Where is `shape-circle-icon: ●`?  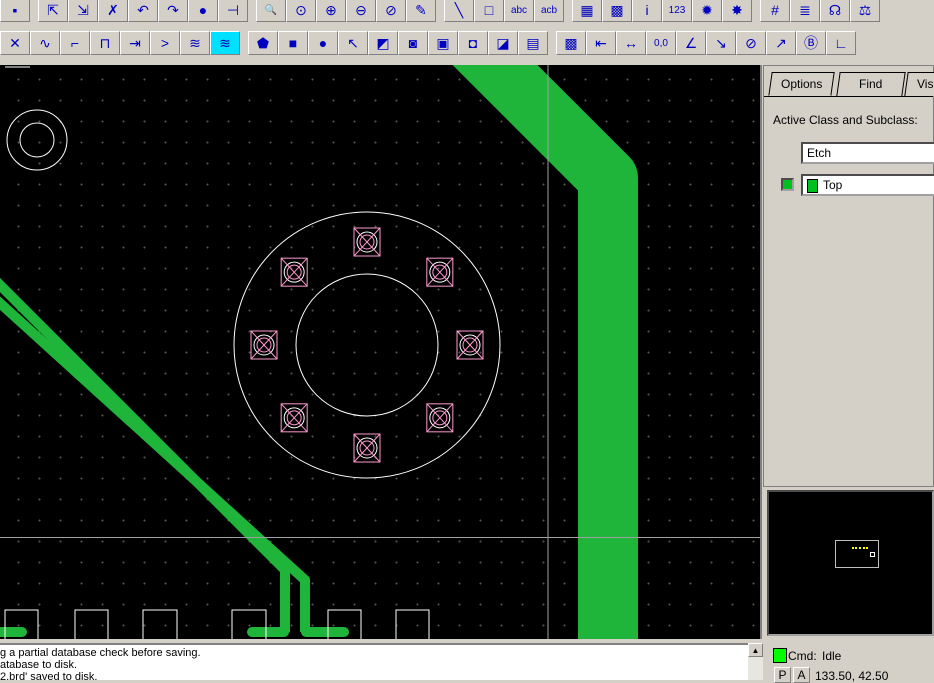 shape-circle-icon: ● is located at coordinates (323, 43).